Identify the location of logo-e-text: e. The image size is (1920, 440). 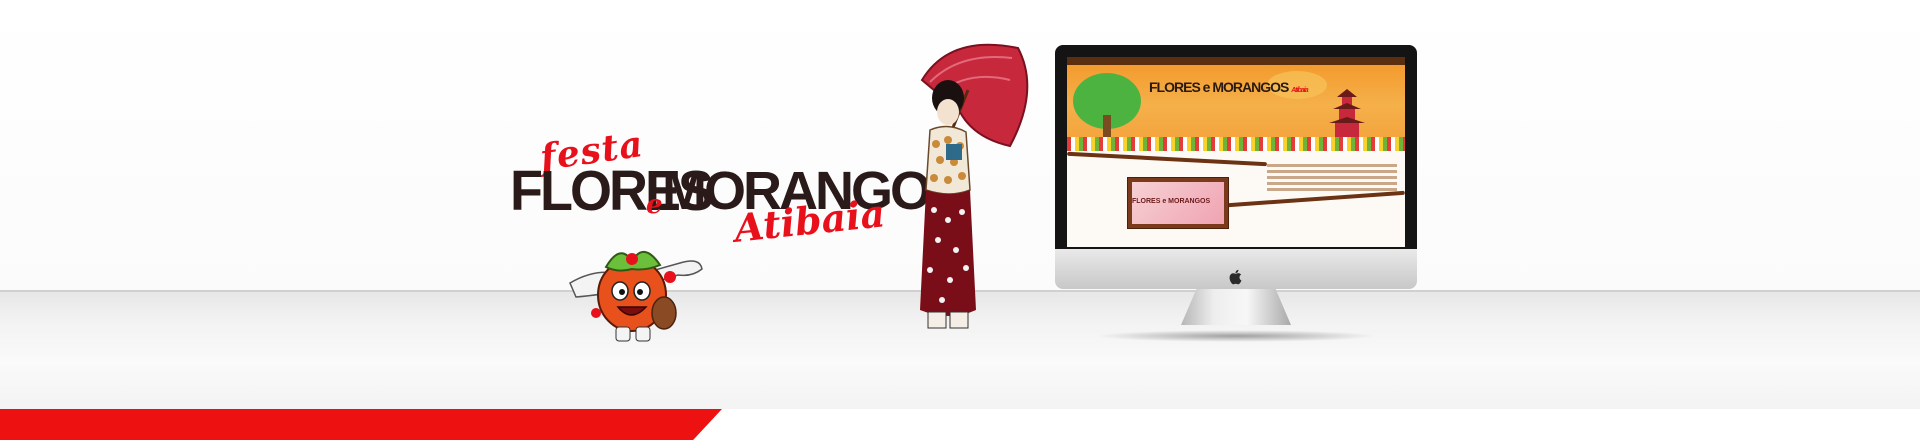
(654, 205).